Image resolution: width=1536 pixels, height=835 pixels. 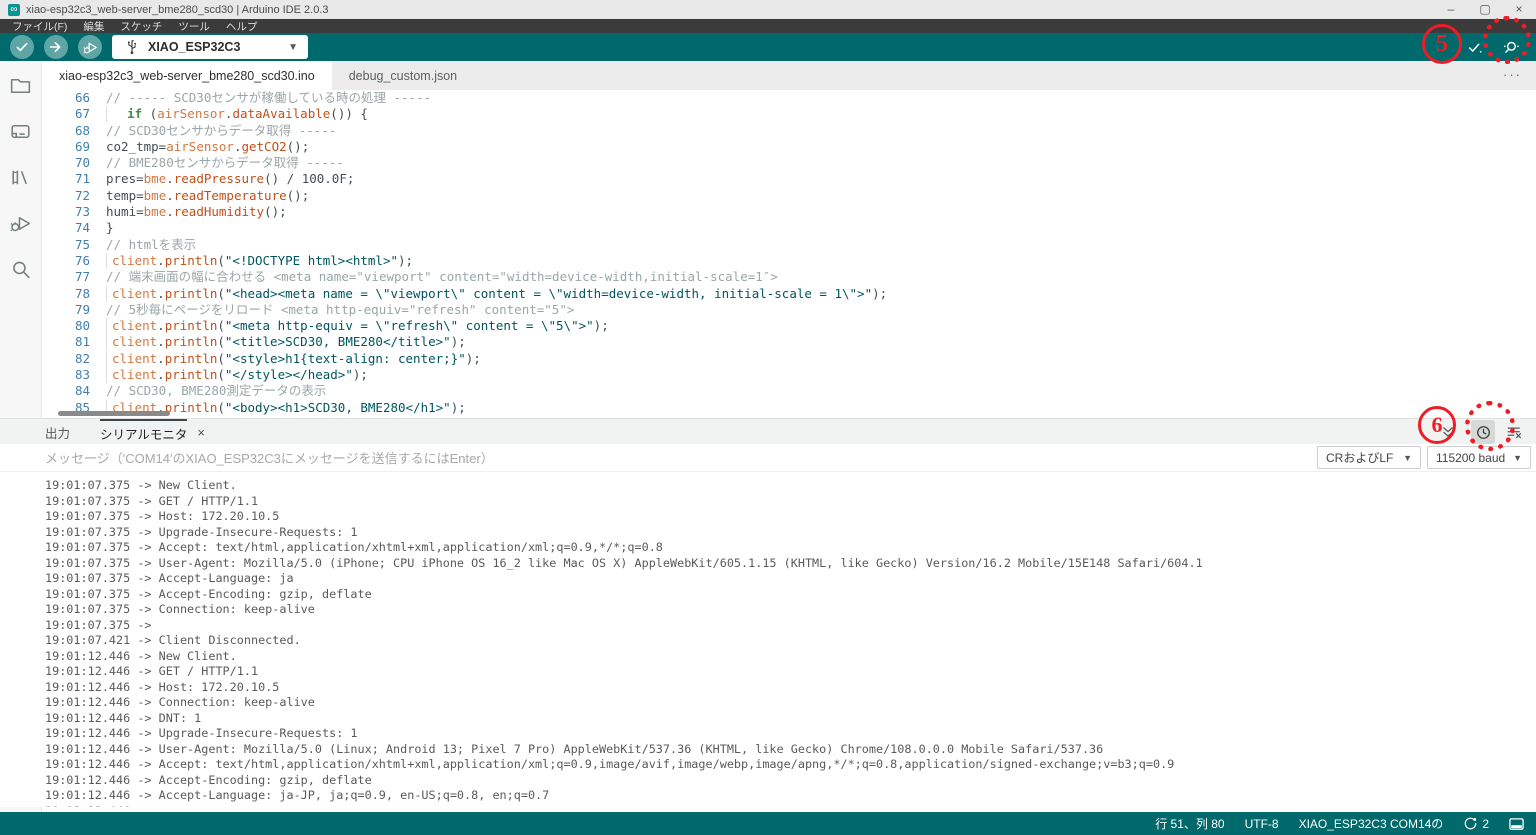 I want to click on serial-log-line: 19:01:07.375 -> Host: 172.20.10.5, so click(x=162, y=516).